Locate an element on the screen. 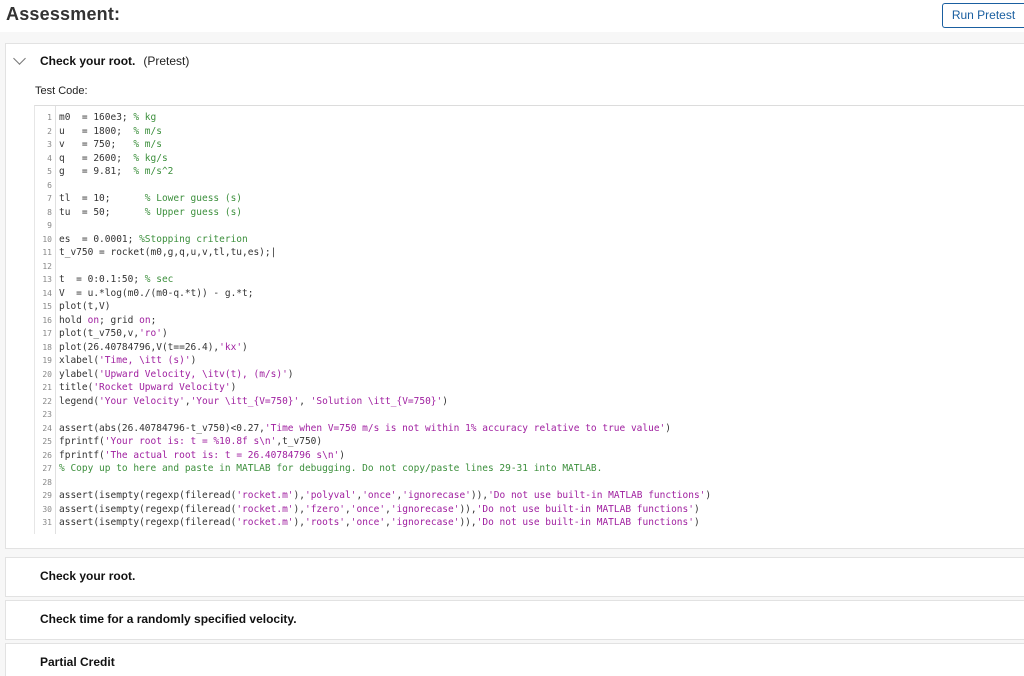 The width and height of the screenshot is (1024, 676). line-number: 14 is located at coordinates (47, 293).